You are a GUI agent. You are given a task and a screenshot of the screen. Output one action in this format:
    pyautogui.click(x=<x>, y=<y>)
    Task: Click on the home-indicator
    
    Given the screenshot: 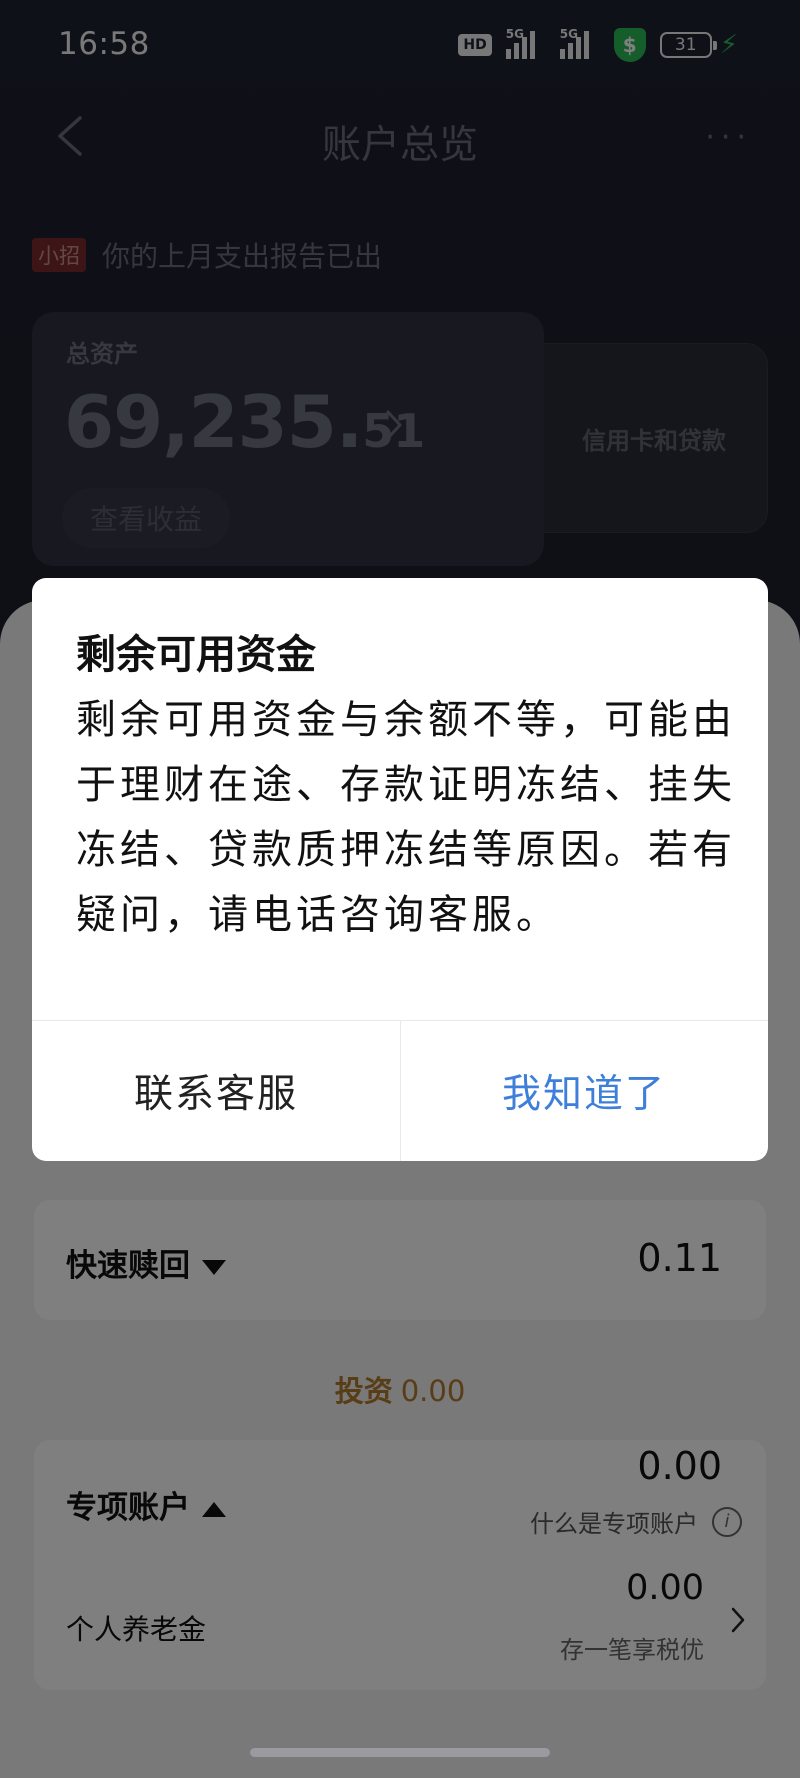 What is the action you would take?
    pyautogui.click(x=400, y=1752)
    